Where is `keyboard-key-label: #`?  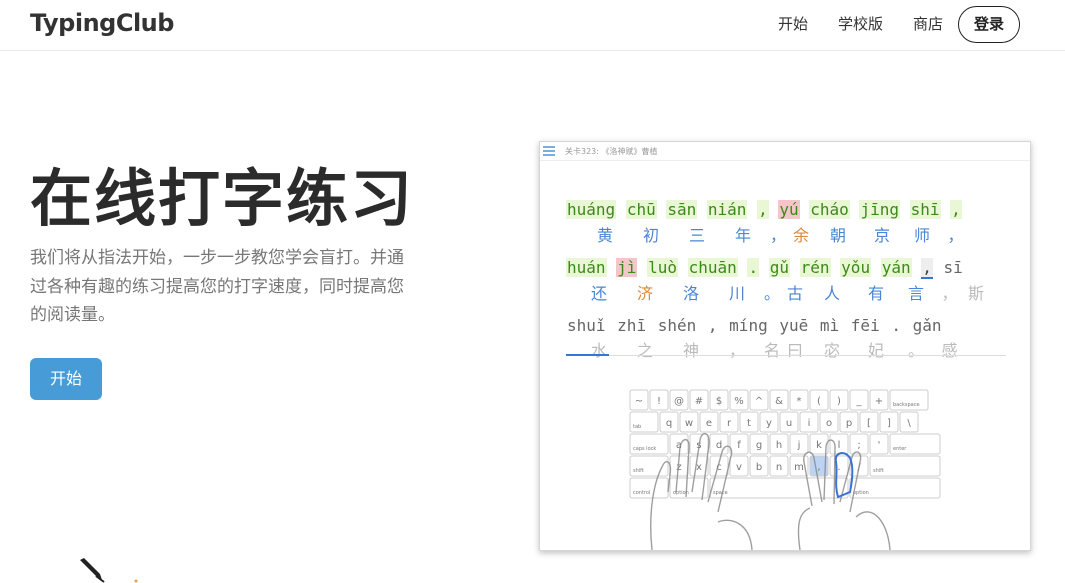
keyboard-key-label: # is located at coordinates (699, 401).